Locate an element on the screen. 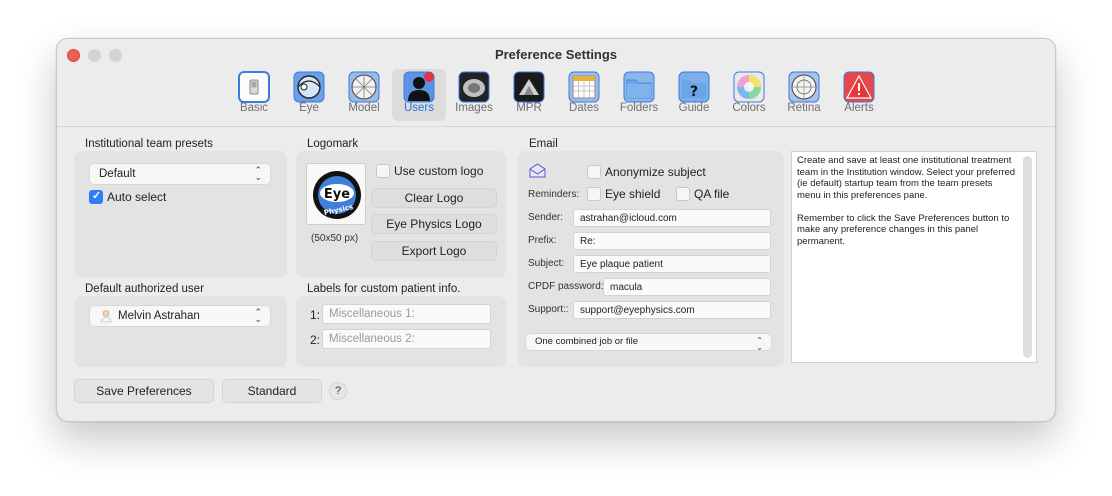 The height and width of the screenshot is (496, 1112). eye-shield-label: Eye shield is located at coordinates (633, 194).